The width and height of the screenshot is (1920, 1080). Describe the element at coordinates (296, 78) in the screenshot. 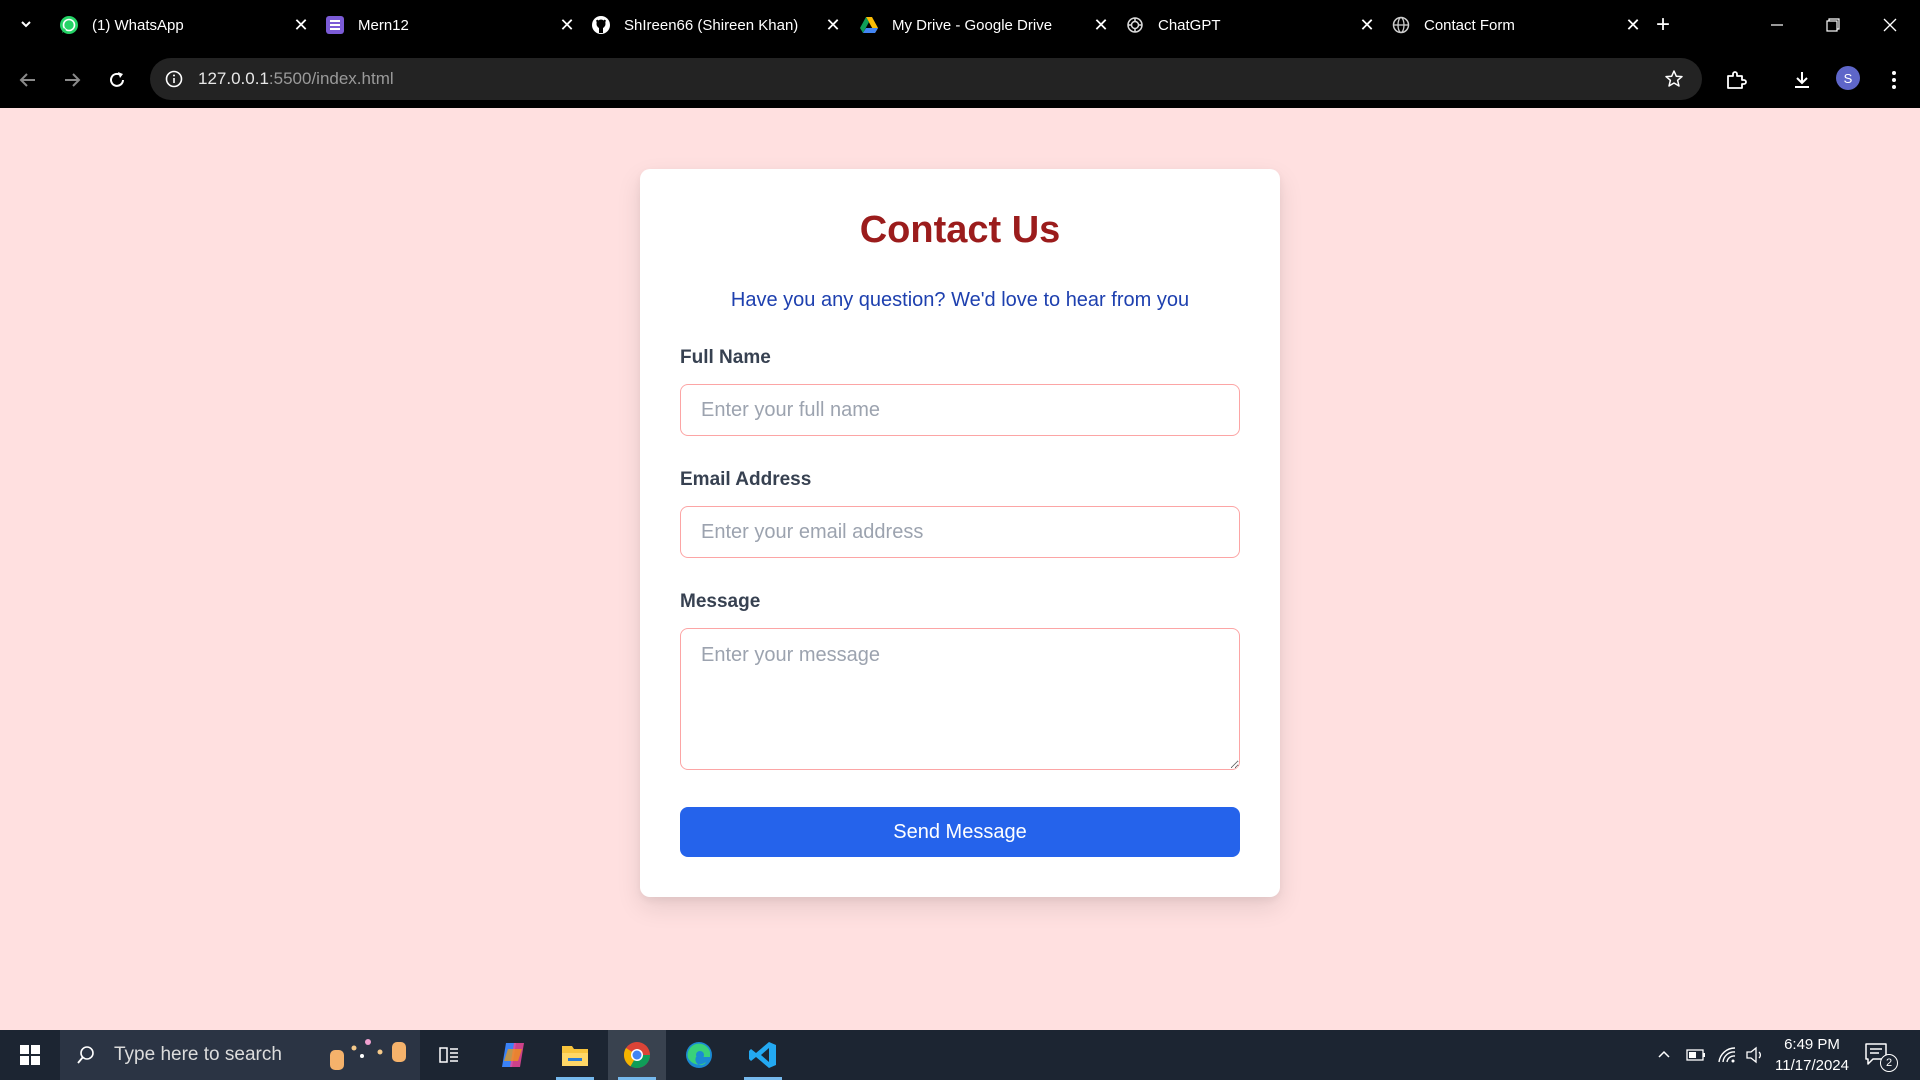

I see `url-text: 127.0.0.1:5500/index.html` at that location.